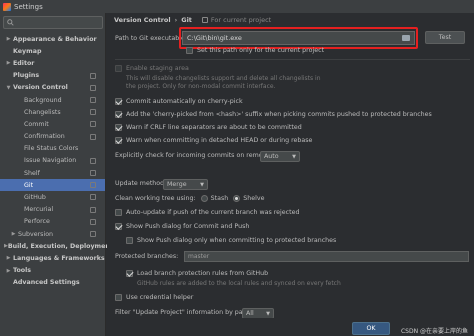 Image resolution: width=474 pixels, height=336 pixels. Describe the element at coordinates (177, 184) in the screenshot. I see `update-method-value: Merge` at that location.